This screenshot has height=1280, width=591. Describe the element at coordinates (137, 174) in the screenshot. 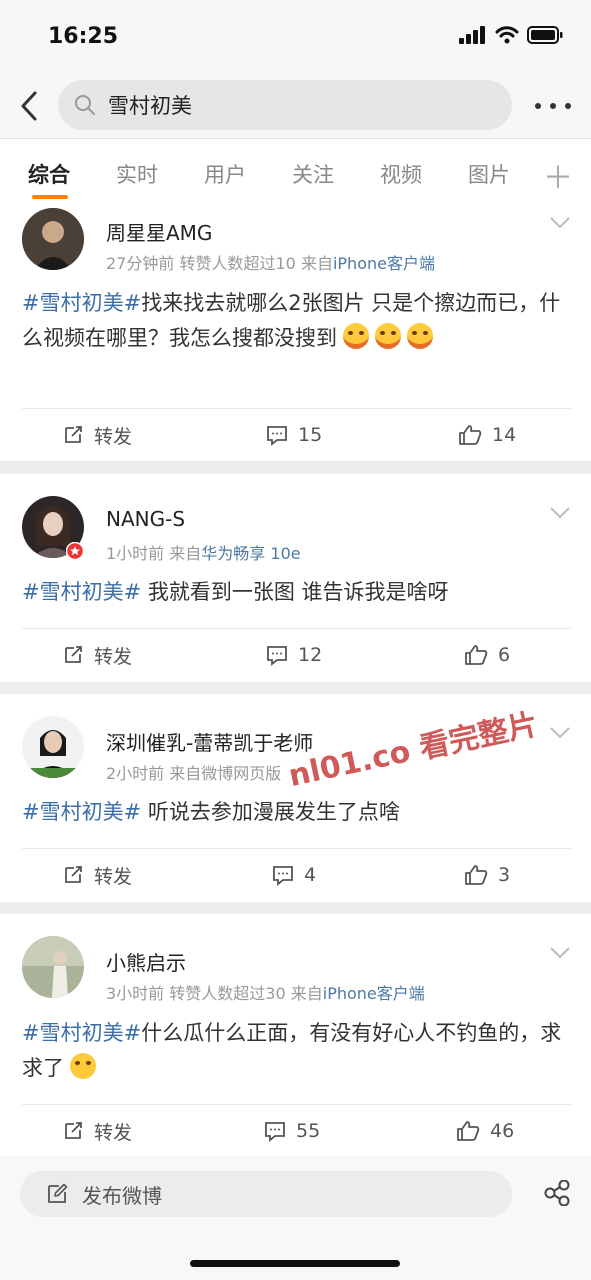

I see `tab-realtime: 实时` at that location.